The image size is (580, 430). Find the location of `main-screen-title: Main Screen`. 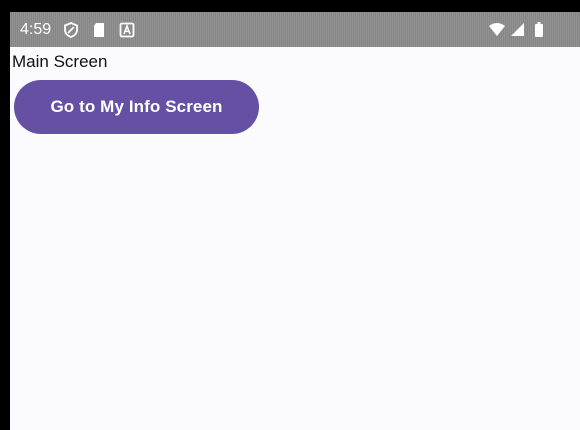

main-screen-title: Main Screen is located at coordinates (60, 61).